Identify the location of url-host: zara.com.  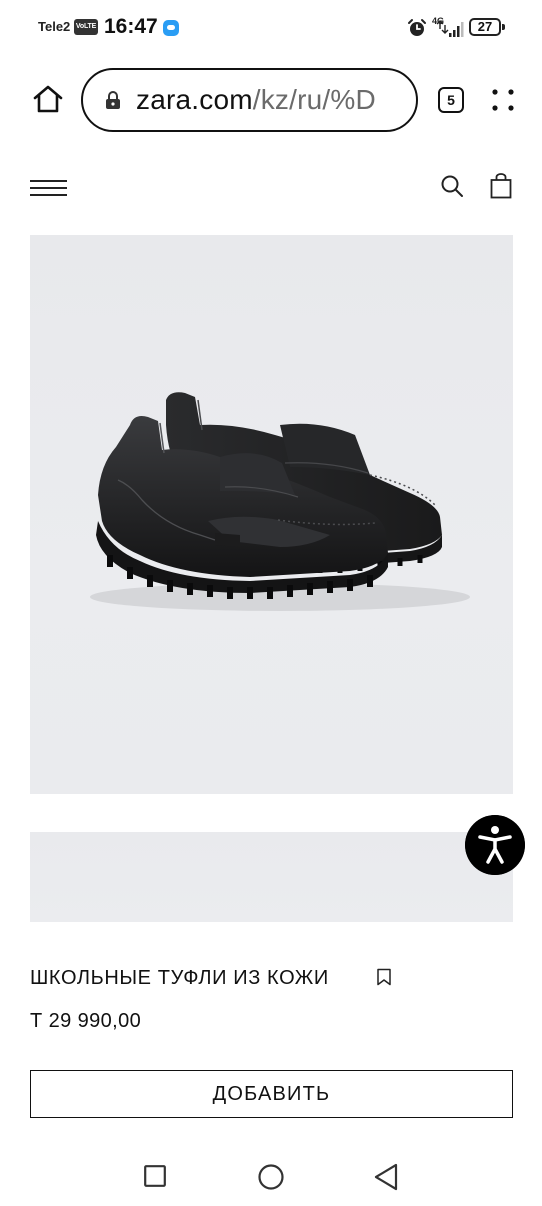
(194, 99).